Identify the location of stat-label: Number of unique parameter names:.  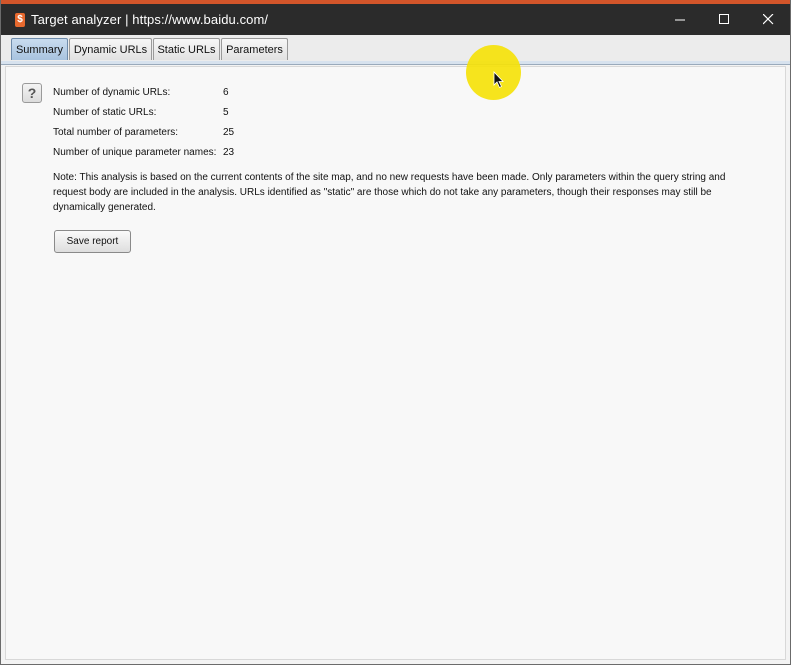
(135, 152).